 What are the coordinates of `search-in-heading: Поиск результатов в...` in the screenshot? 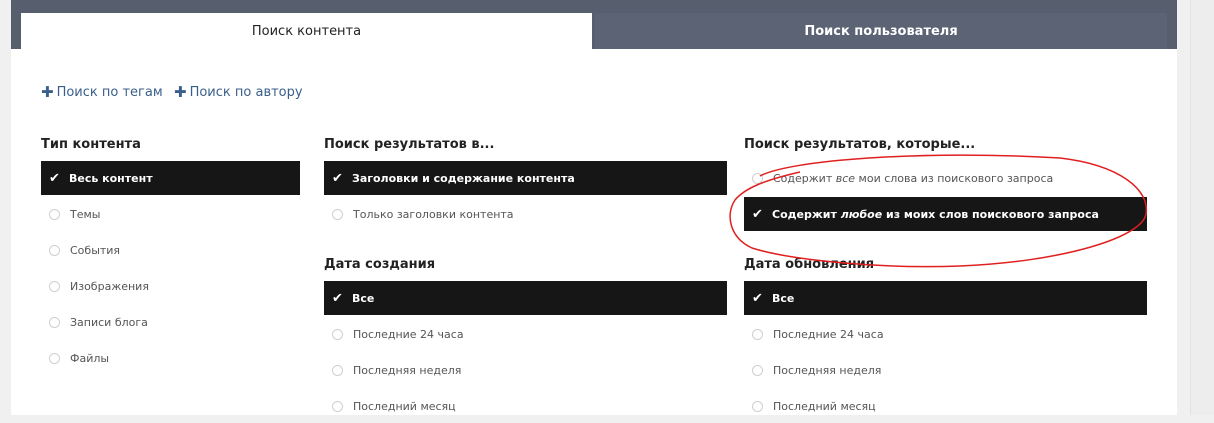 It's located at (409, 144).